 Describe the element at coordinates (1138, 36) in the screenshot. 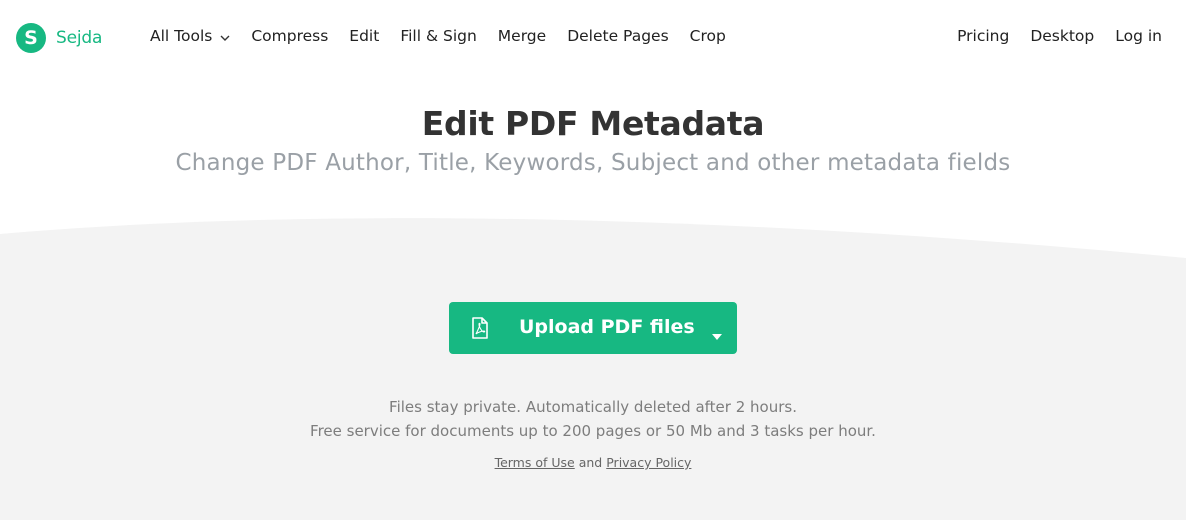

I see `nav-login: Log in` at that location.